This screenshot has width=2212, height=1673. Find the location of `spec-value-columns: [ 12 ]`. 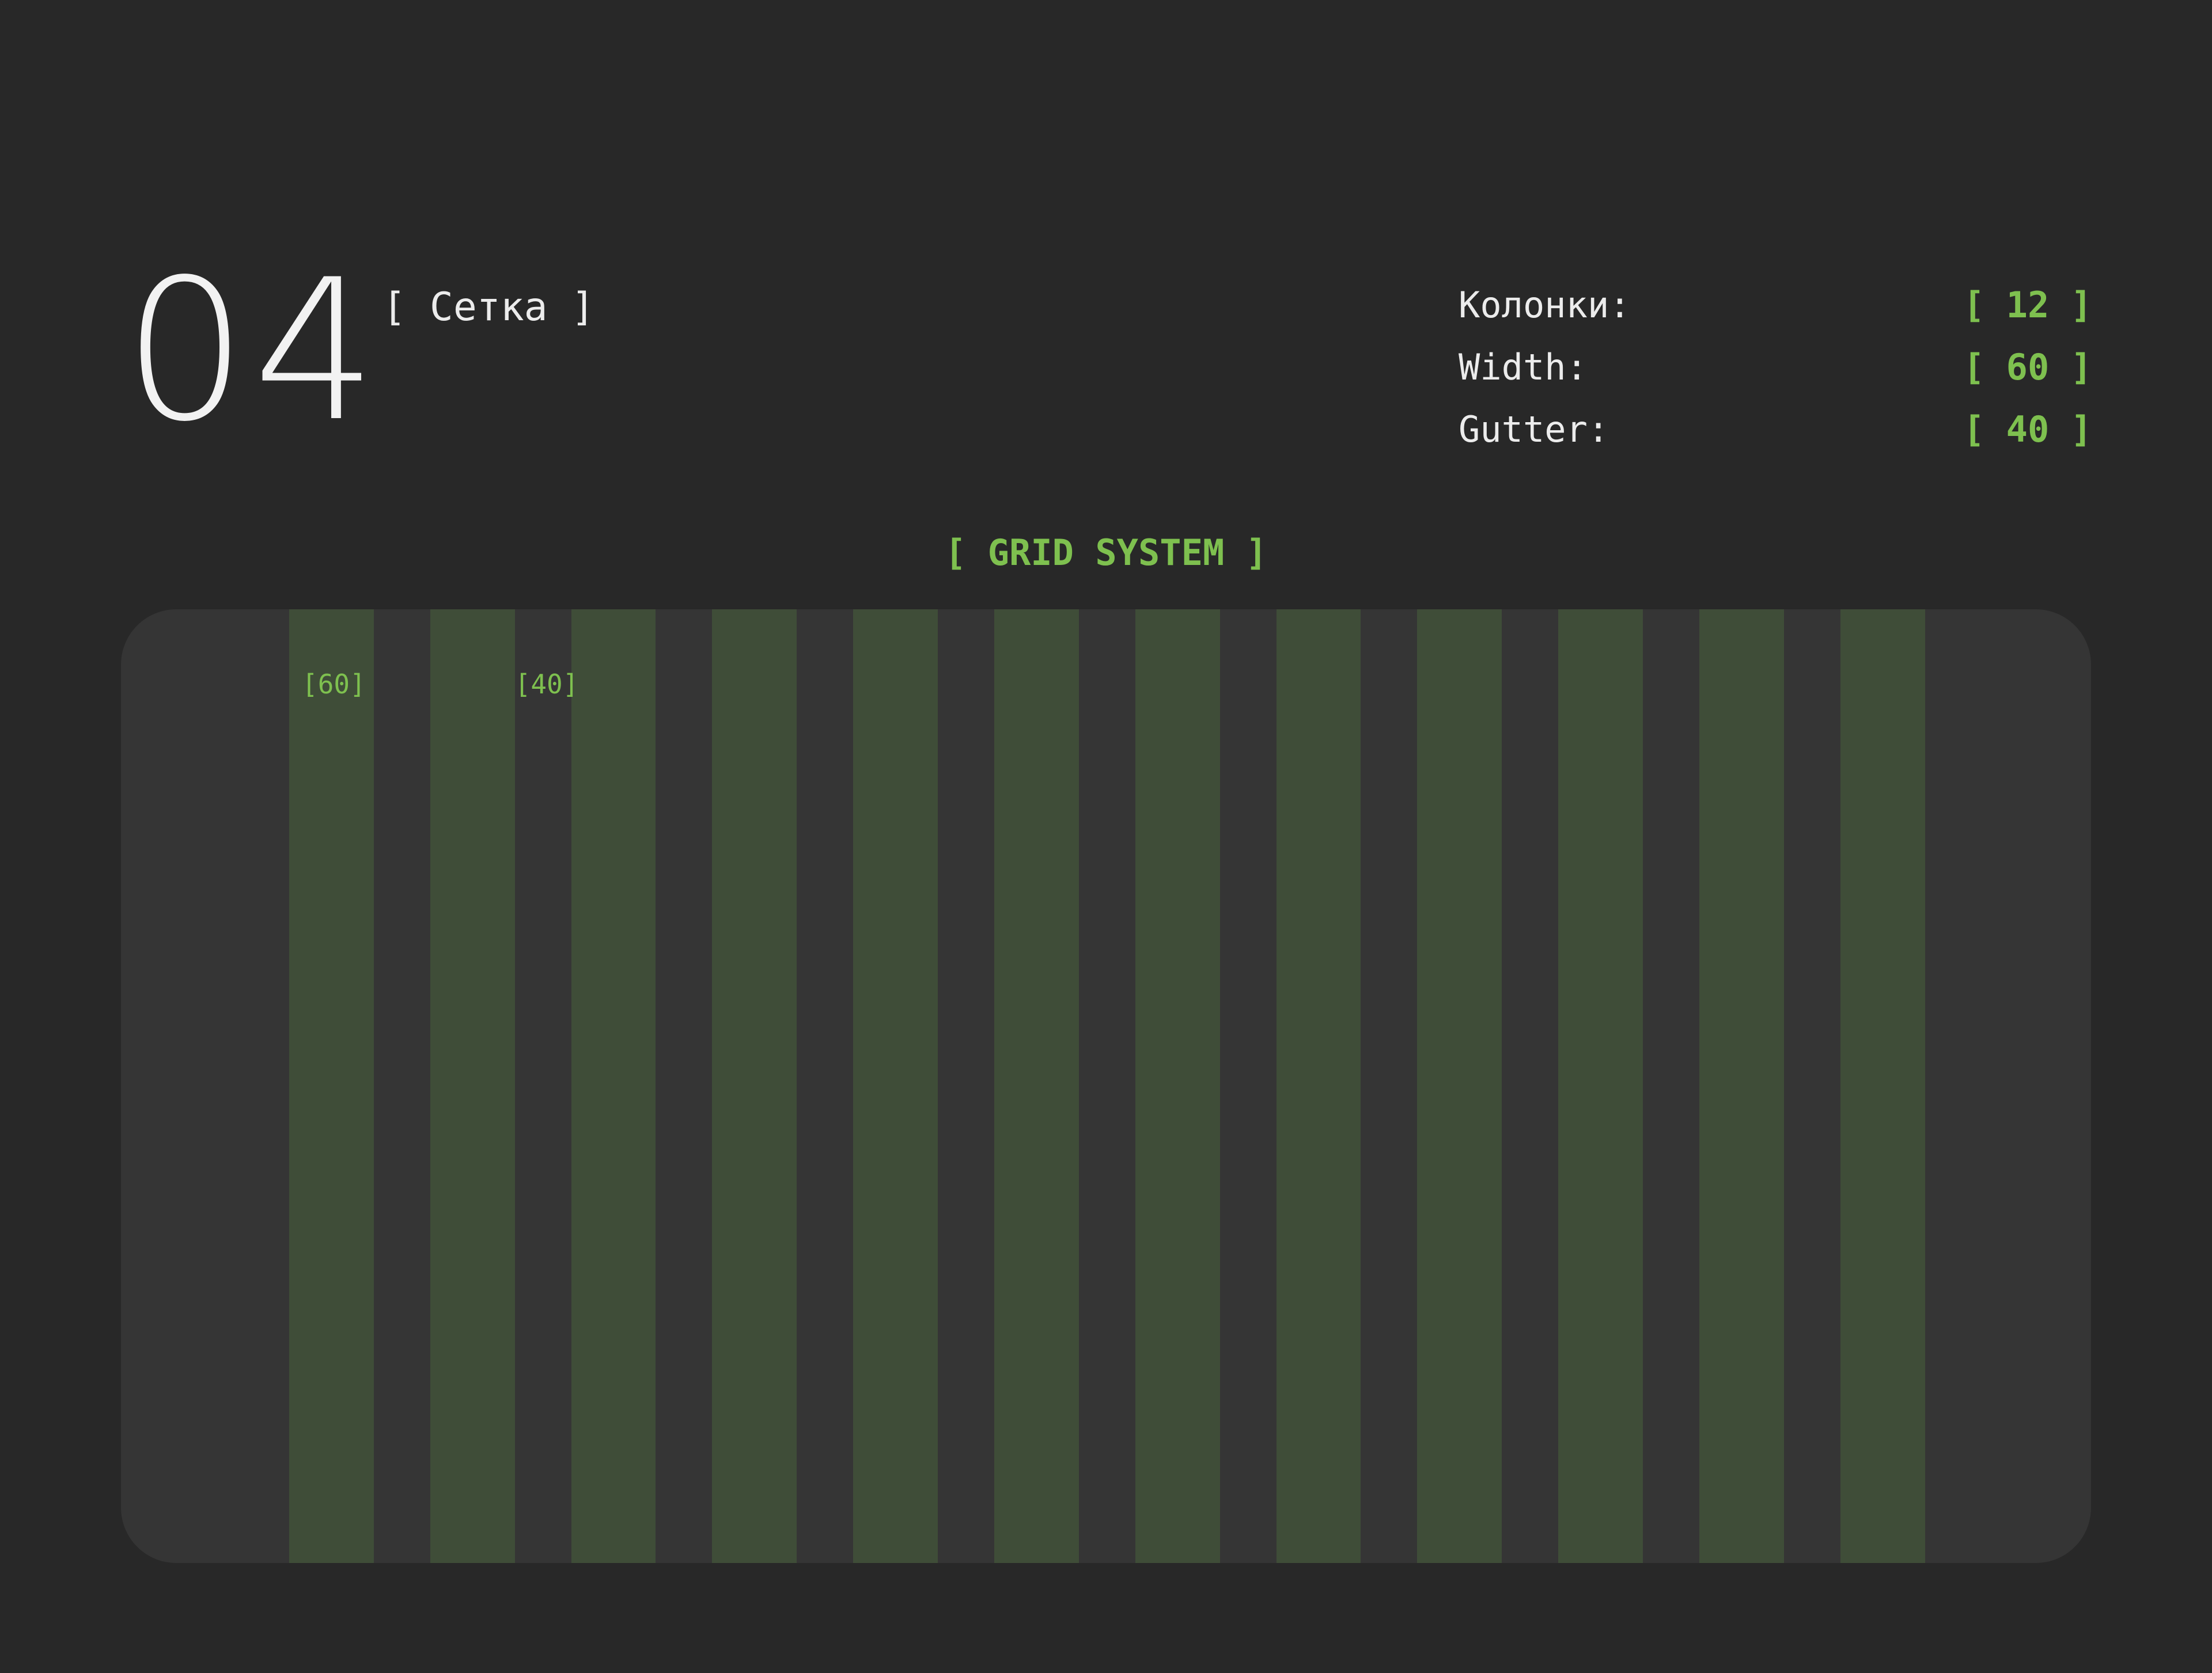

spec-value-columns: [ 12 ] is located at coordinates (2027, 305).